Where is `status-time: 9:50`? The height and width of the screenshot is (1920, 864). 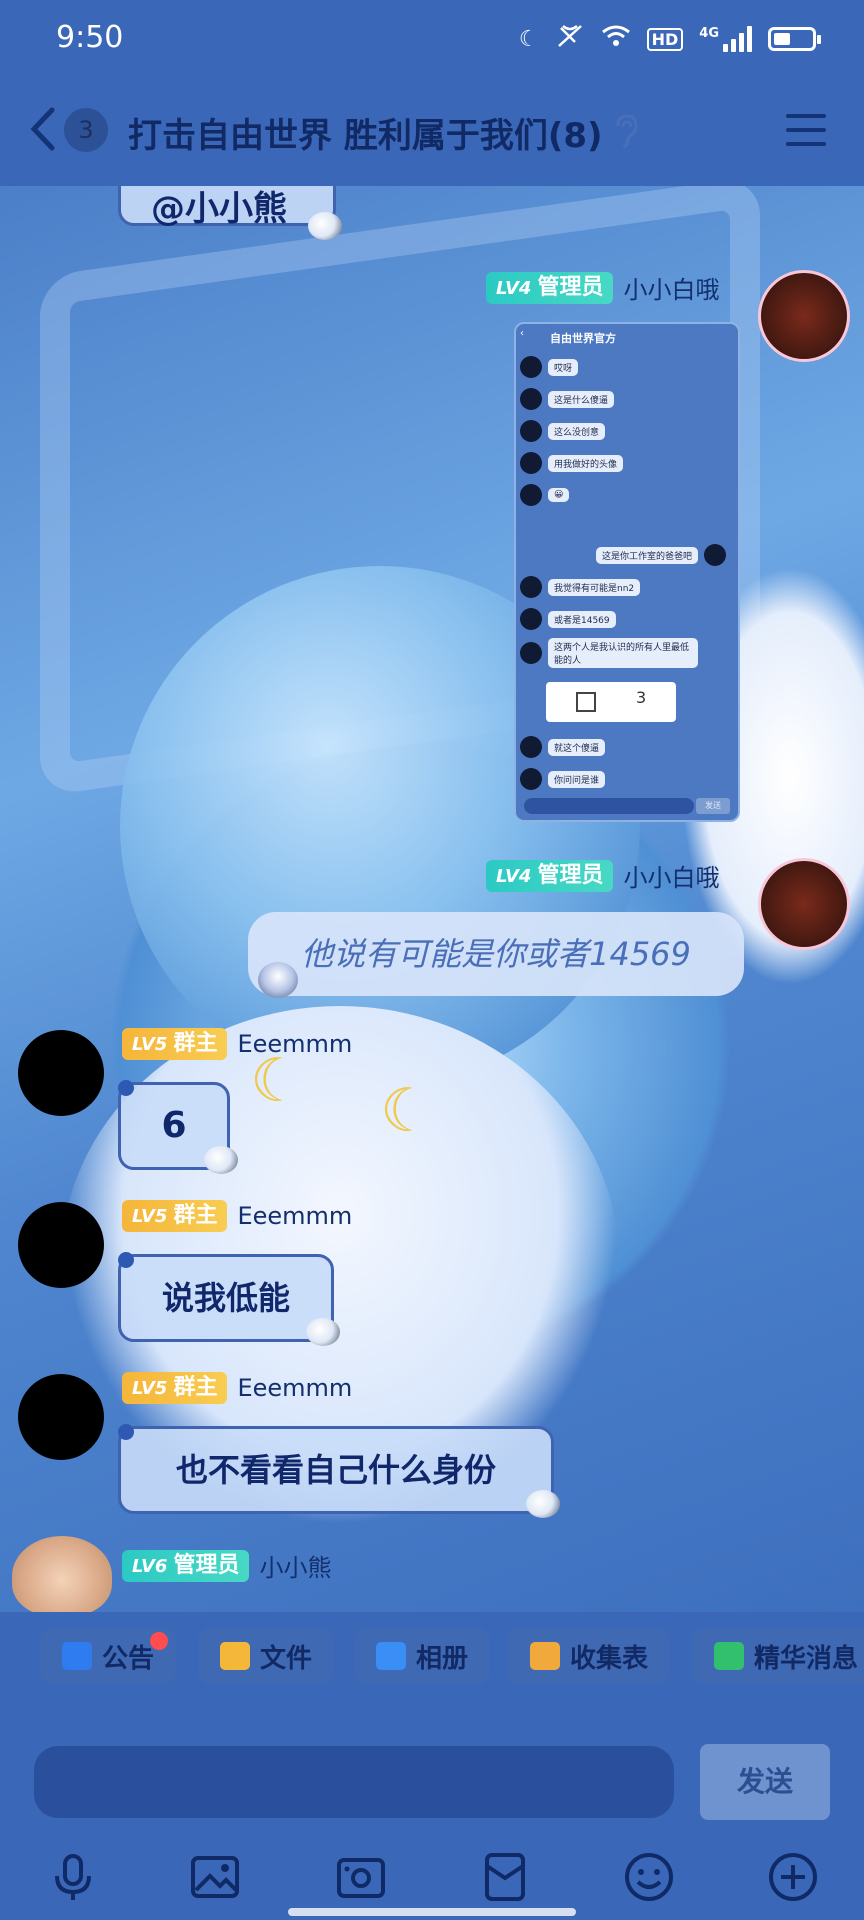
status-time: 9:50 is located at coordinates (90, 37).